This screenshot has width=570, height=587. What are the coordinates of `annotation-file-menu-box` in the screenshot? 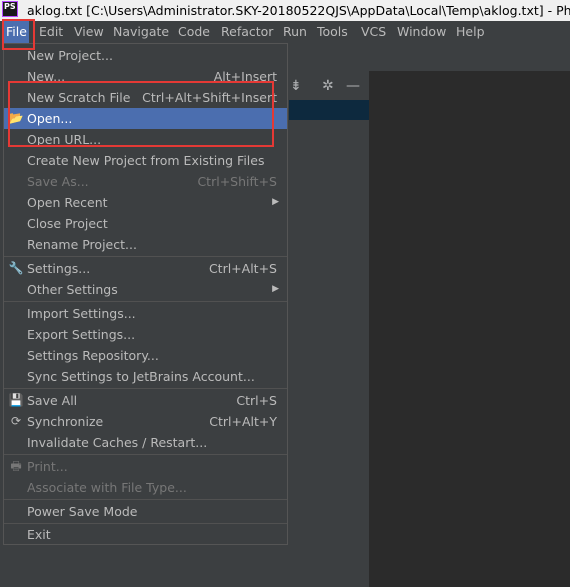 It's located at (18, 34).